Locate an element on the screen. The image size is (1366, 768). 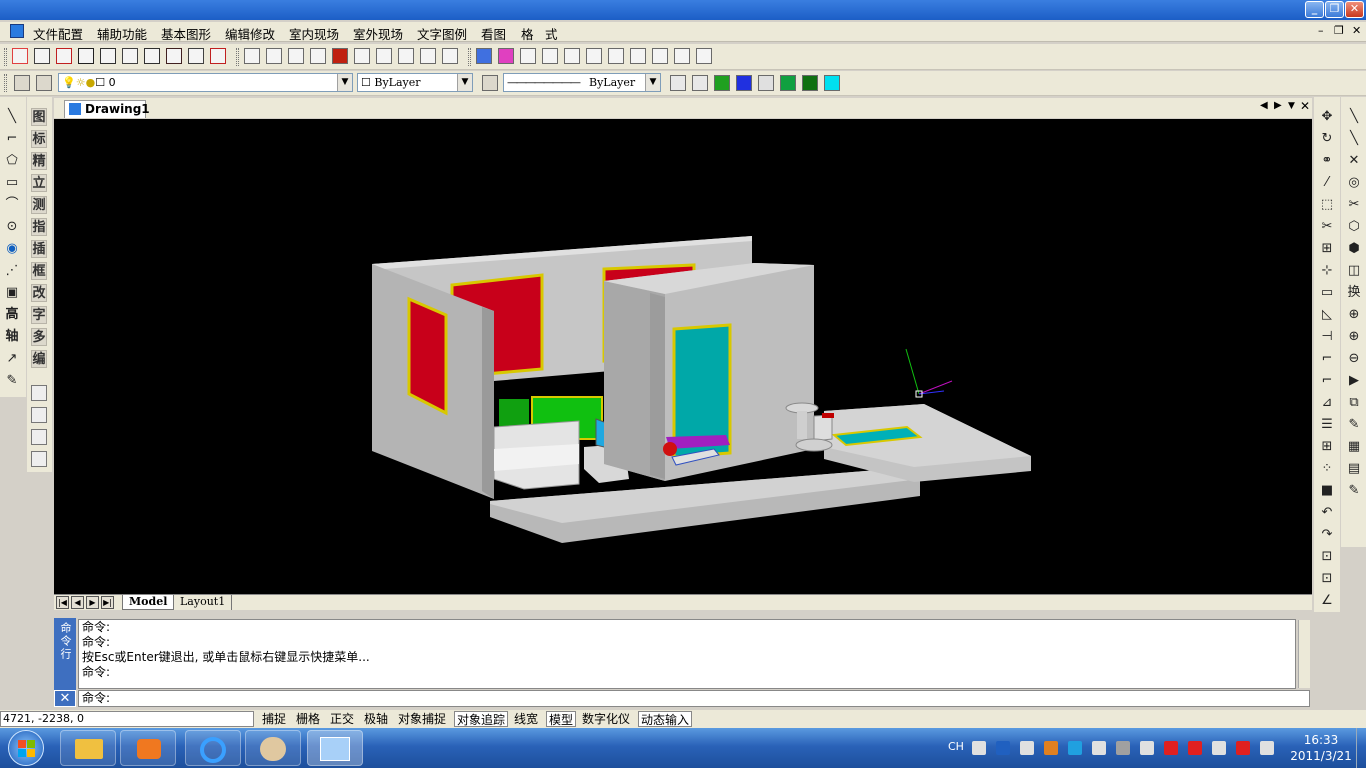
sound-icon is located at coordinates (1243, 748).